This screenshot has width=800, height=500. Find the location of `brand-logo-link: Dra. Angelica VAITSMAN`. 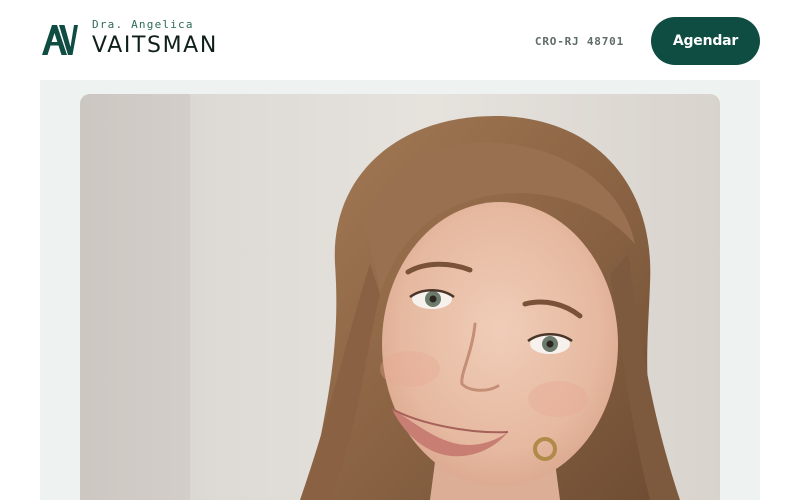

brand-logo-link: Dra. Angelica VAITSMAN is located at coordinates (129, 39).